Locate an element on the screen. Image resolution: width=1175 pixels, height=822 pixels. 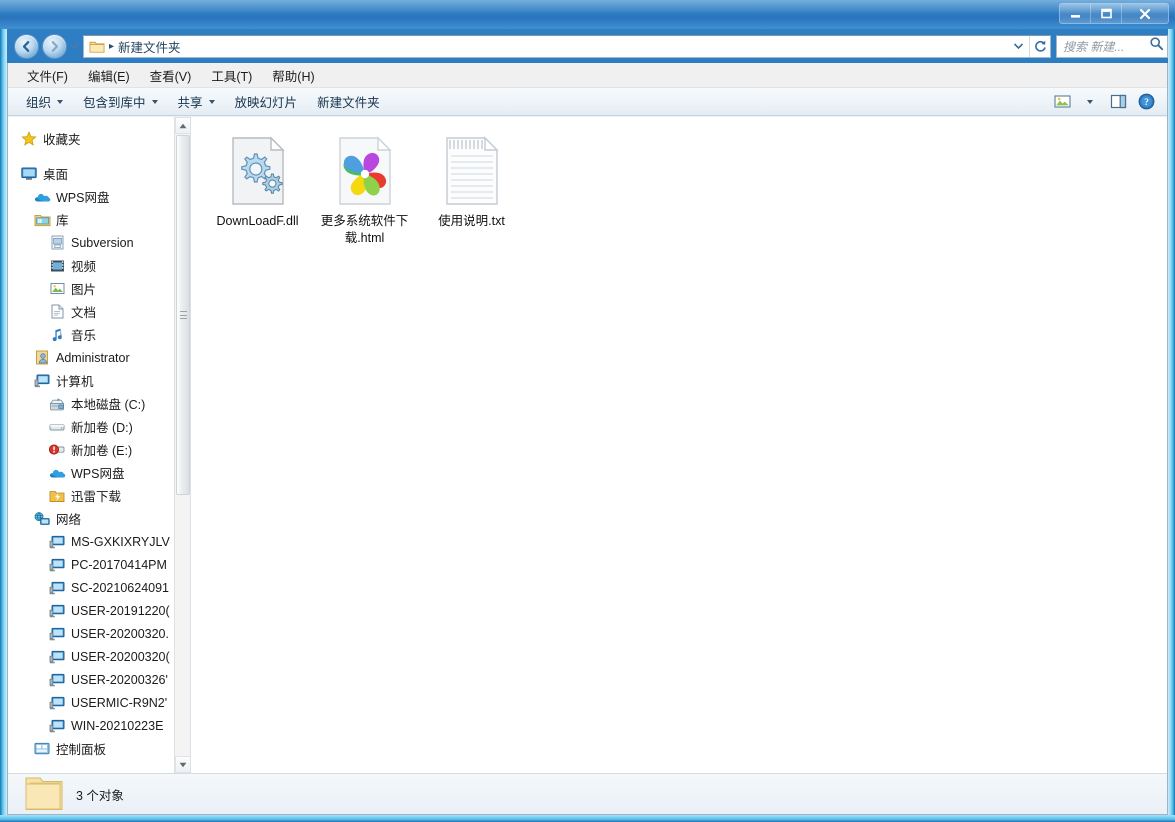
back-button is located at coordinates (26, 46).